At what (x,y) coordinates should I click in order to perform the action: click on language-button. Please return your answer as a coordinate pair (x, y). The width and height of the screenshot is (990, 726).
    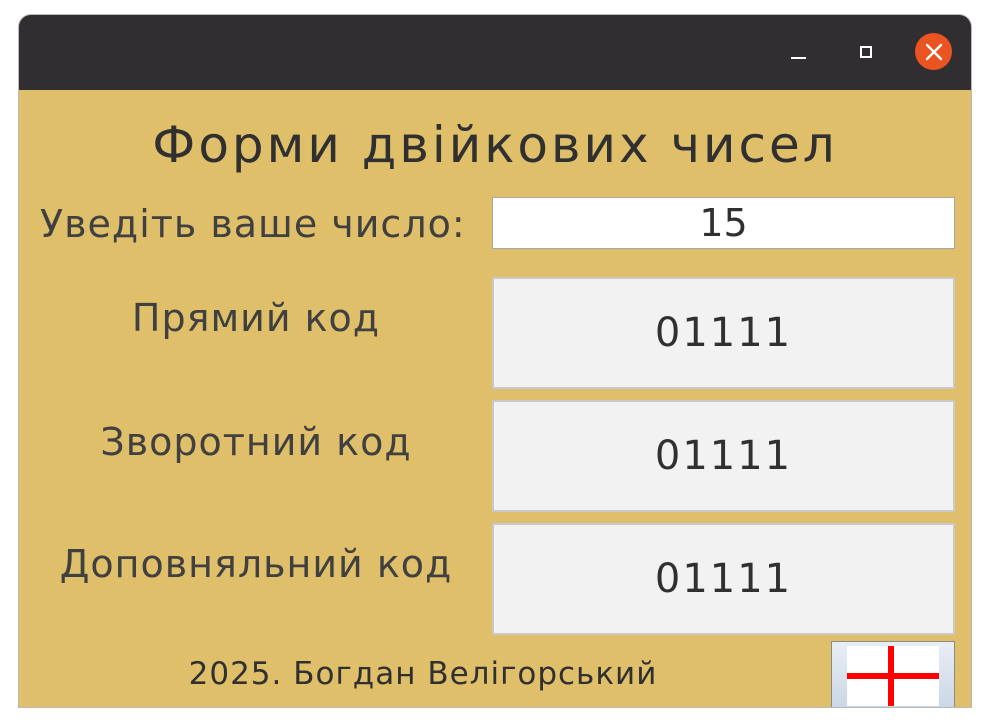
    Looking at the image, I should click on (893, 674).